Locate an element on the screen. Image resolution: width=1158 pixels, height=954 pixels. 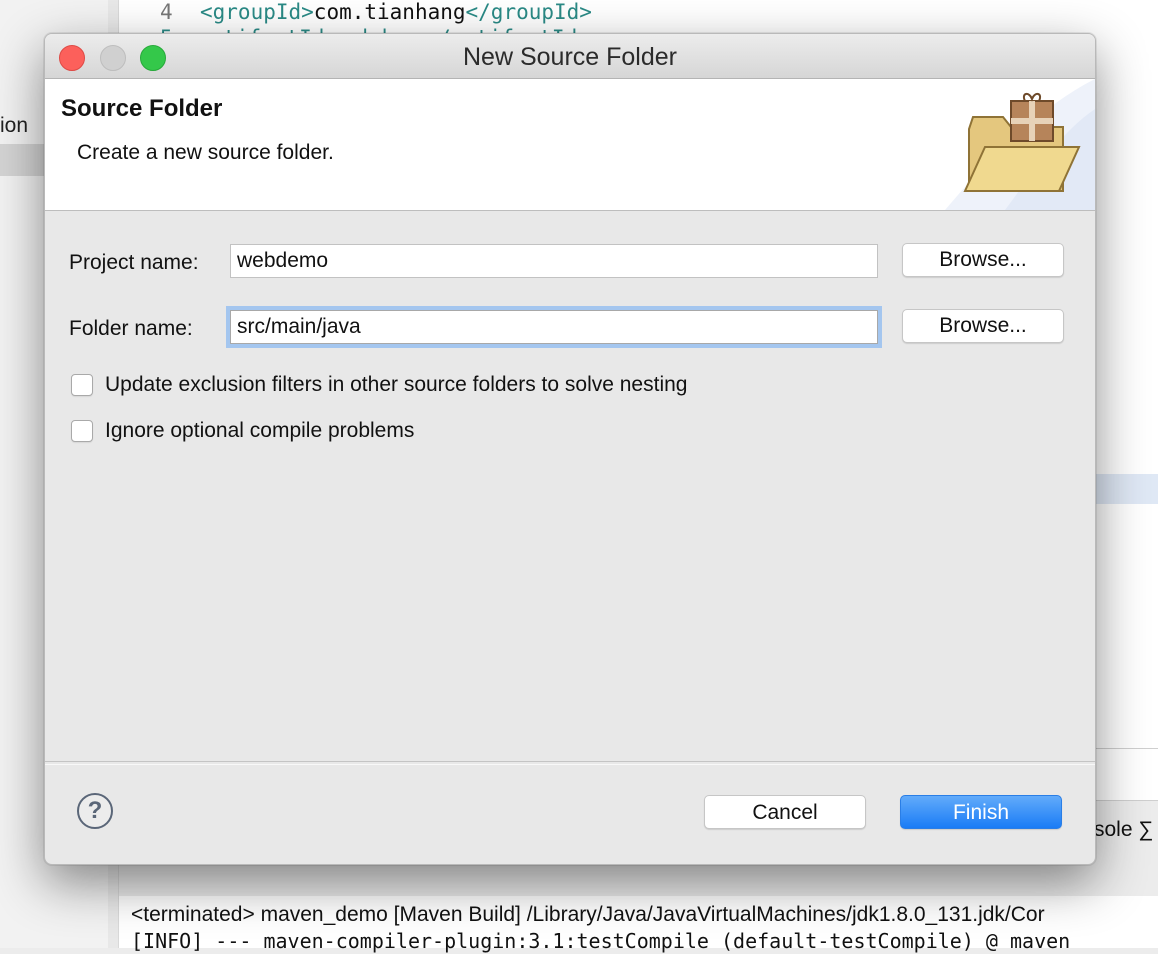
finish-button: Finish is located at coordinates (981, 812).